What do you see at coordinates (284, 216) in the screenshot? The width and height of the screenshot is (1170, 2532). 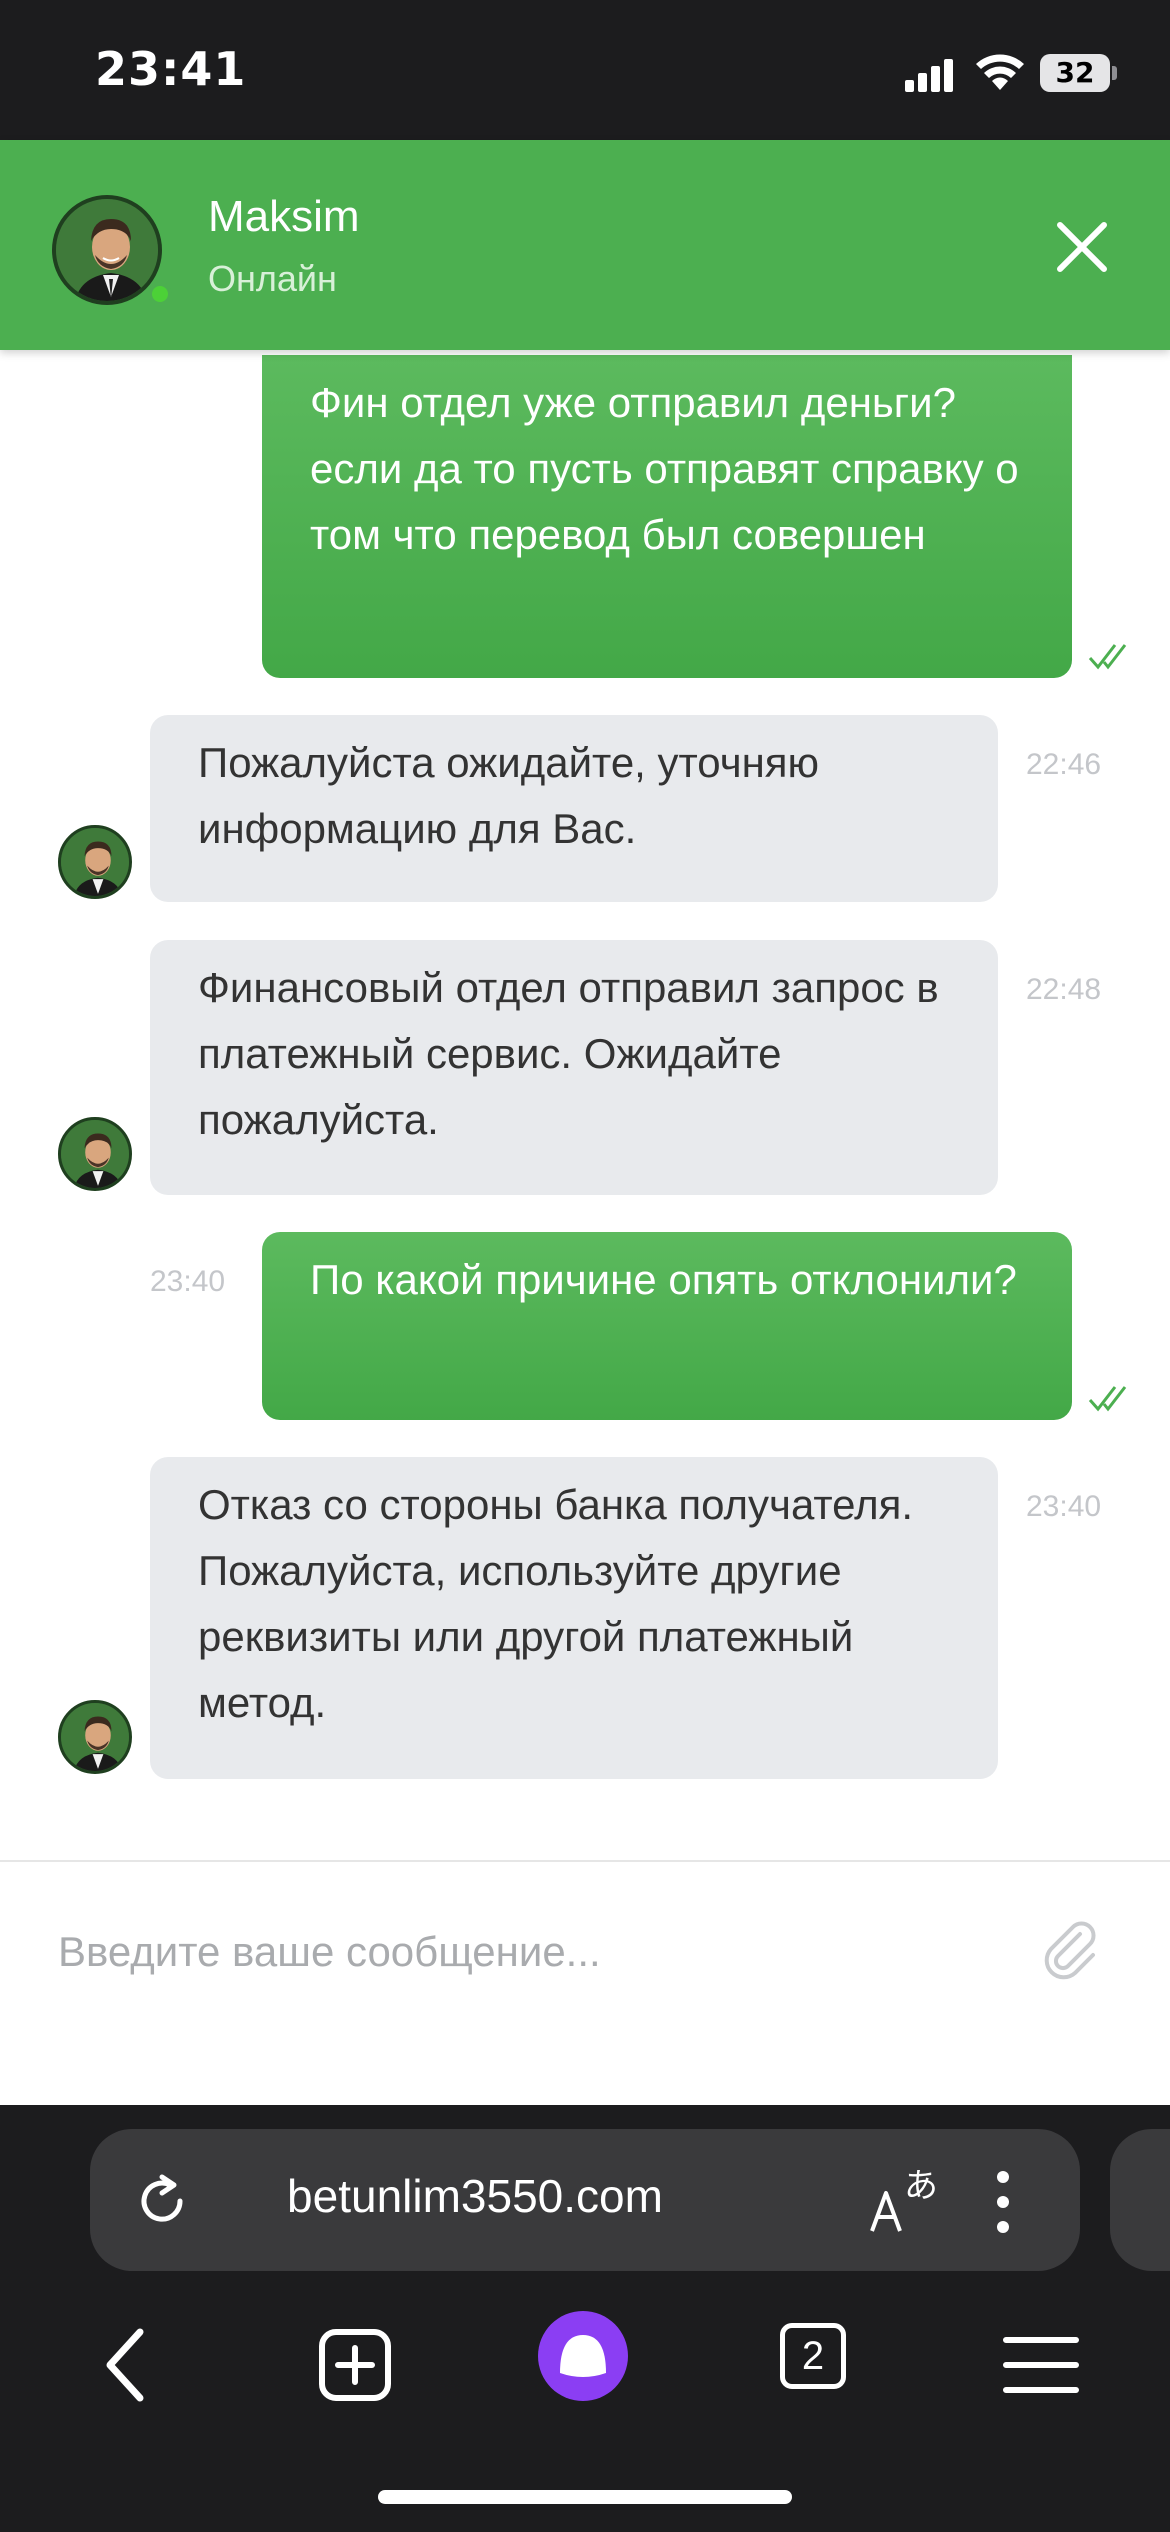 I see `agent-name: Maksim` at bounding box center [284, 216].